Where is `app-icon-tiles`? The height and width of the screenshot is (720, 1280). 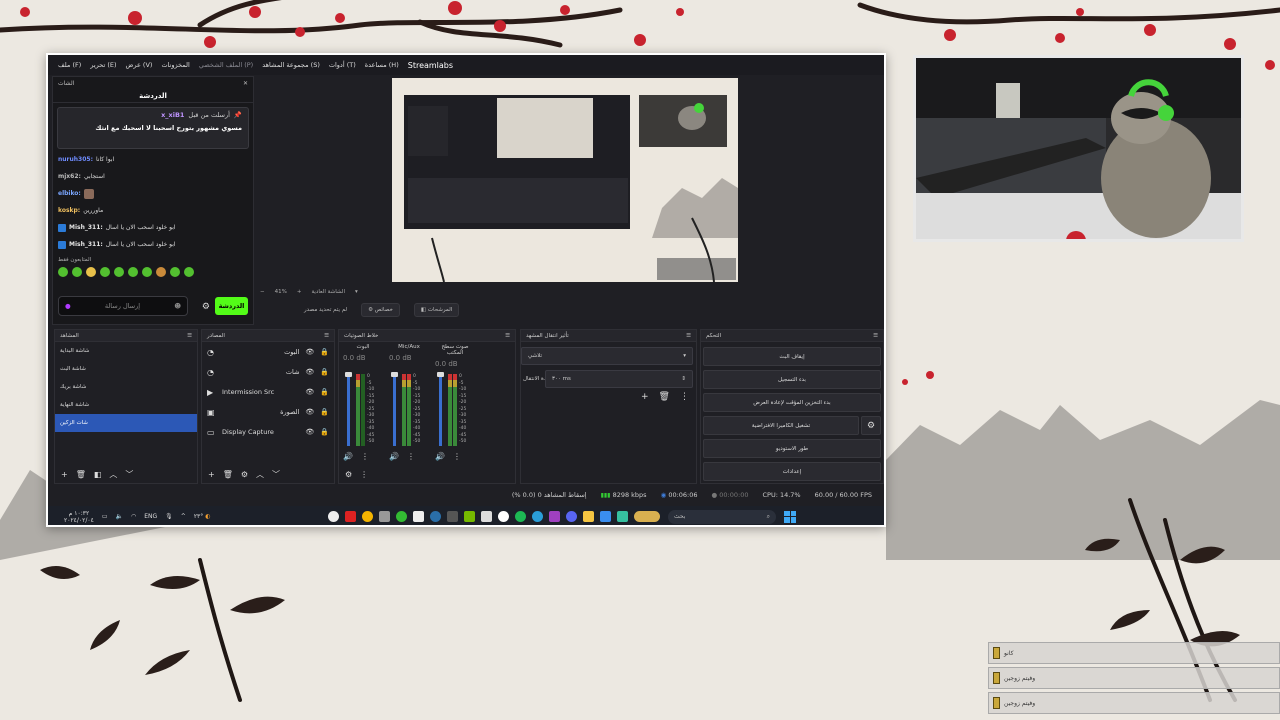 app-icon-tiles is located at coordinates (622, 516).